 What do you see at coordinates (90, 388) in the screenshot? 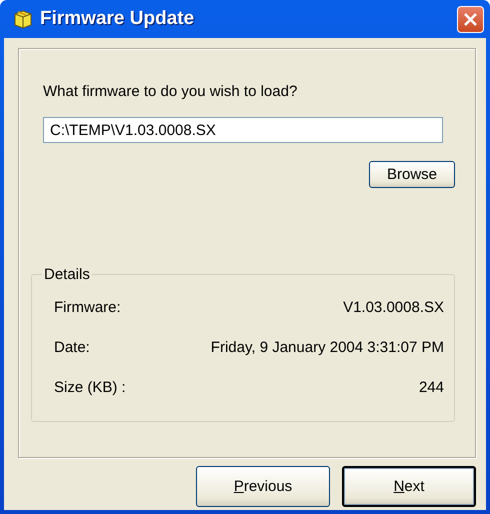
I see `detail-label: Size (KB) :` at bounding box center [90, 388].